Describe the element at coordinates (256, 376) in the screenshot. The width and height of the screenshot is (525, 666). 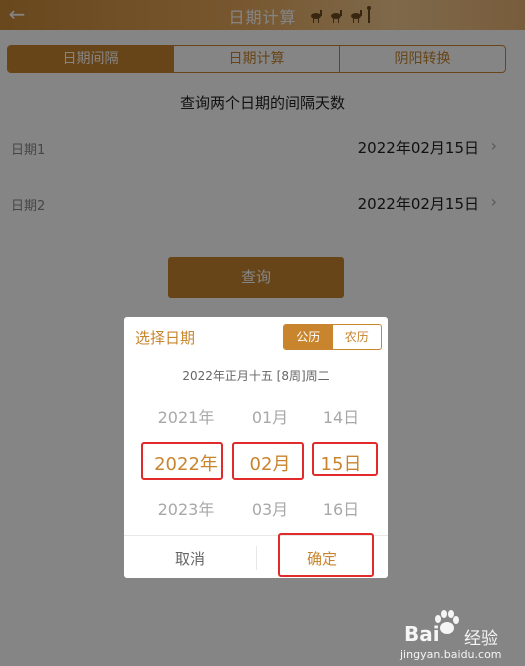
I see `selected-date-summary: 2022年正月十五 [8周]周二` at that location.